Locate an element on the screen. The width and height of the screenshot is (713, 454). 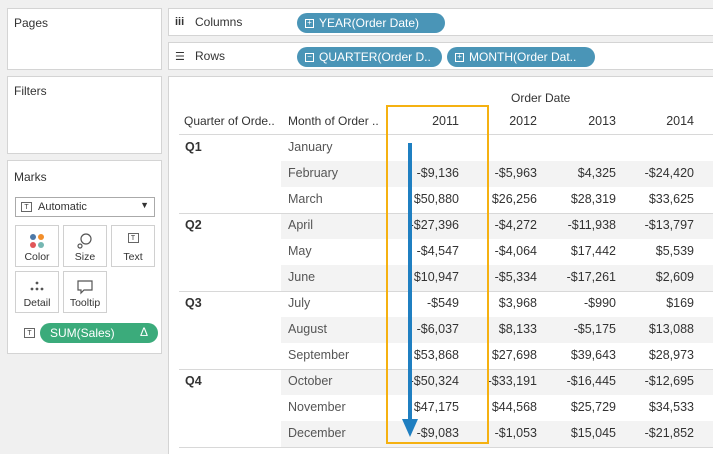
rows-icon: ☰ is located at coordinates (180, 56).